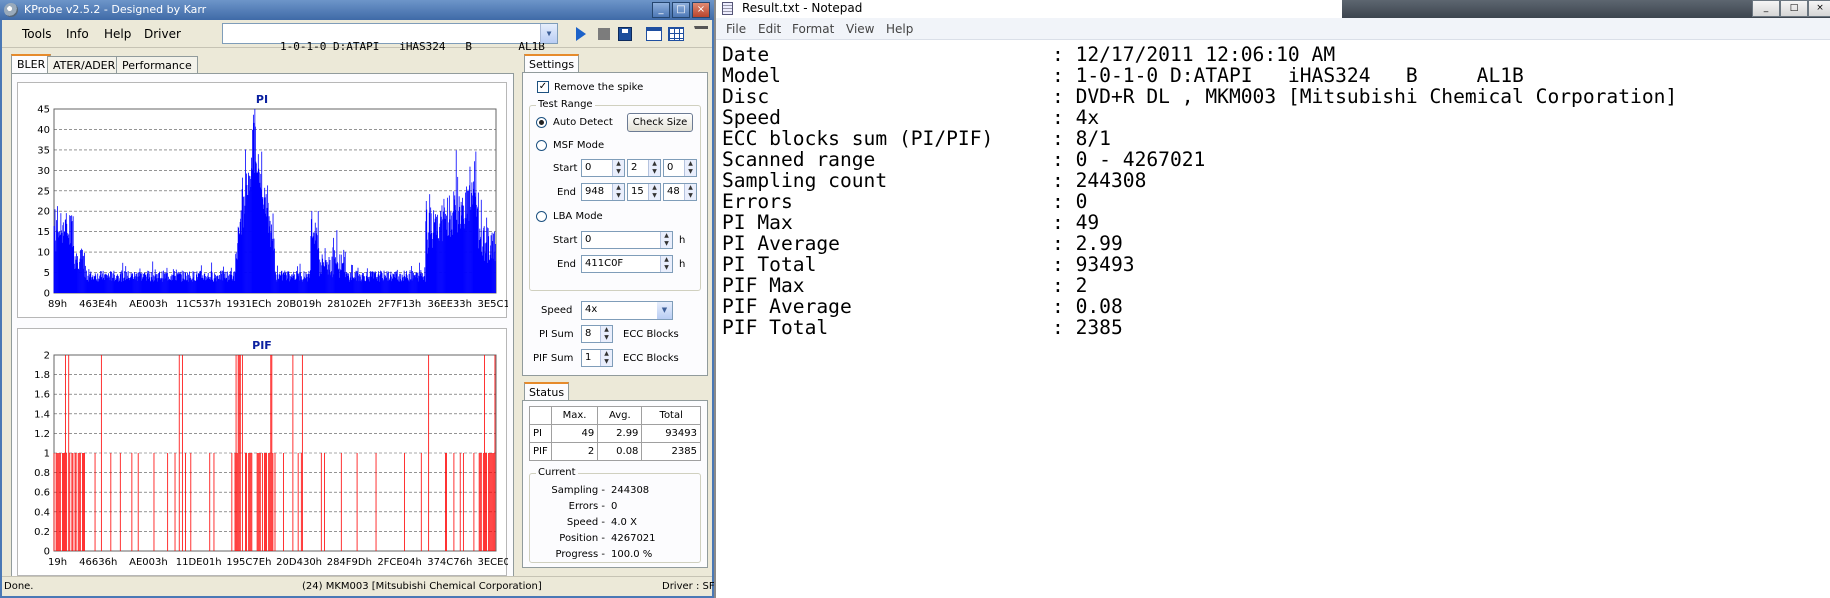  What do you see at coordinates (627, 310) in the screenshot?
I see `speed-select: 4x ▼` at bounding box center [627, 310].